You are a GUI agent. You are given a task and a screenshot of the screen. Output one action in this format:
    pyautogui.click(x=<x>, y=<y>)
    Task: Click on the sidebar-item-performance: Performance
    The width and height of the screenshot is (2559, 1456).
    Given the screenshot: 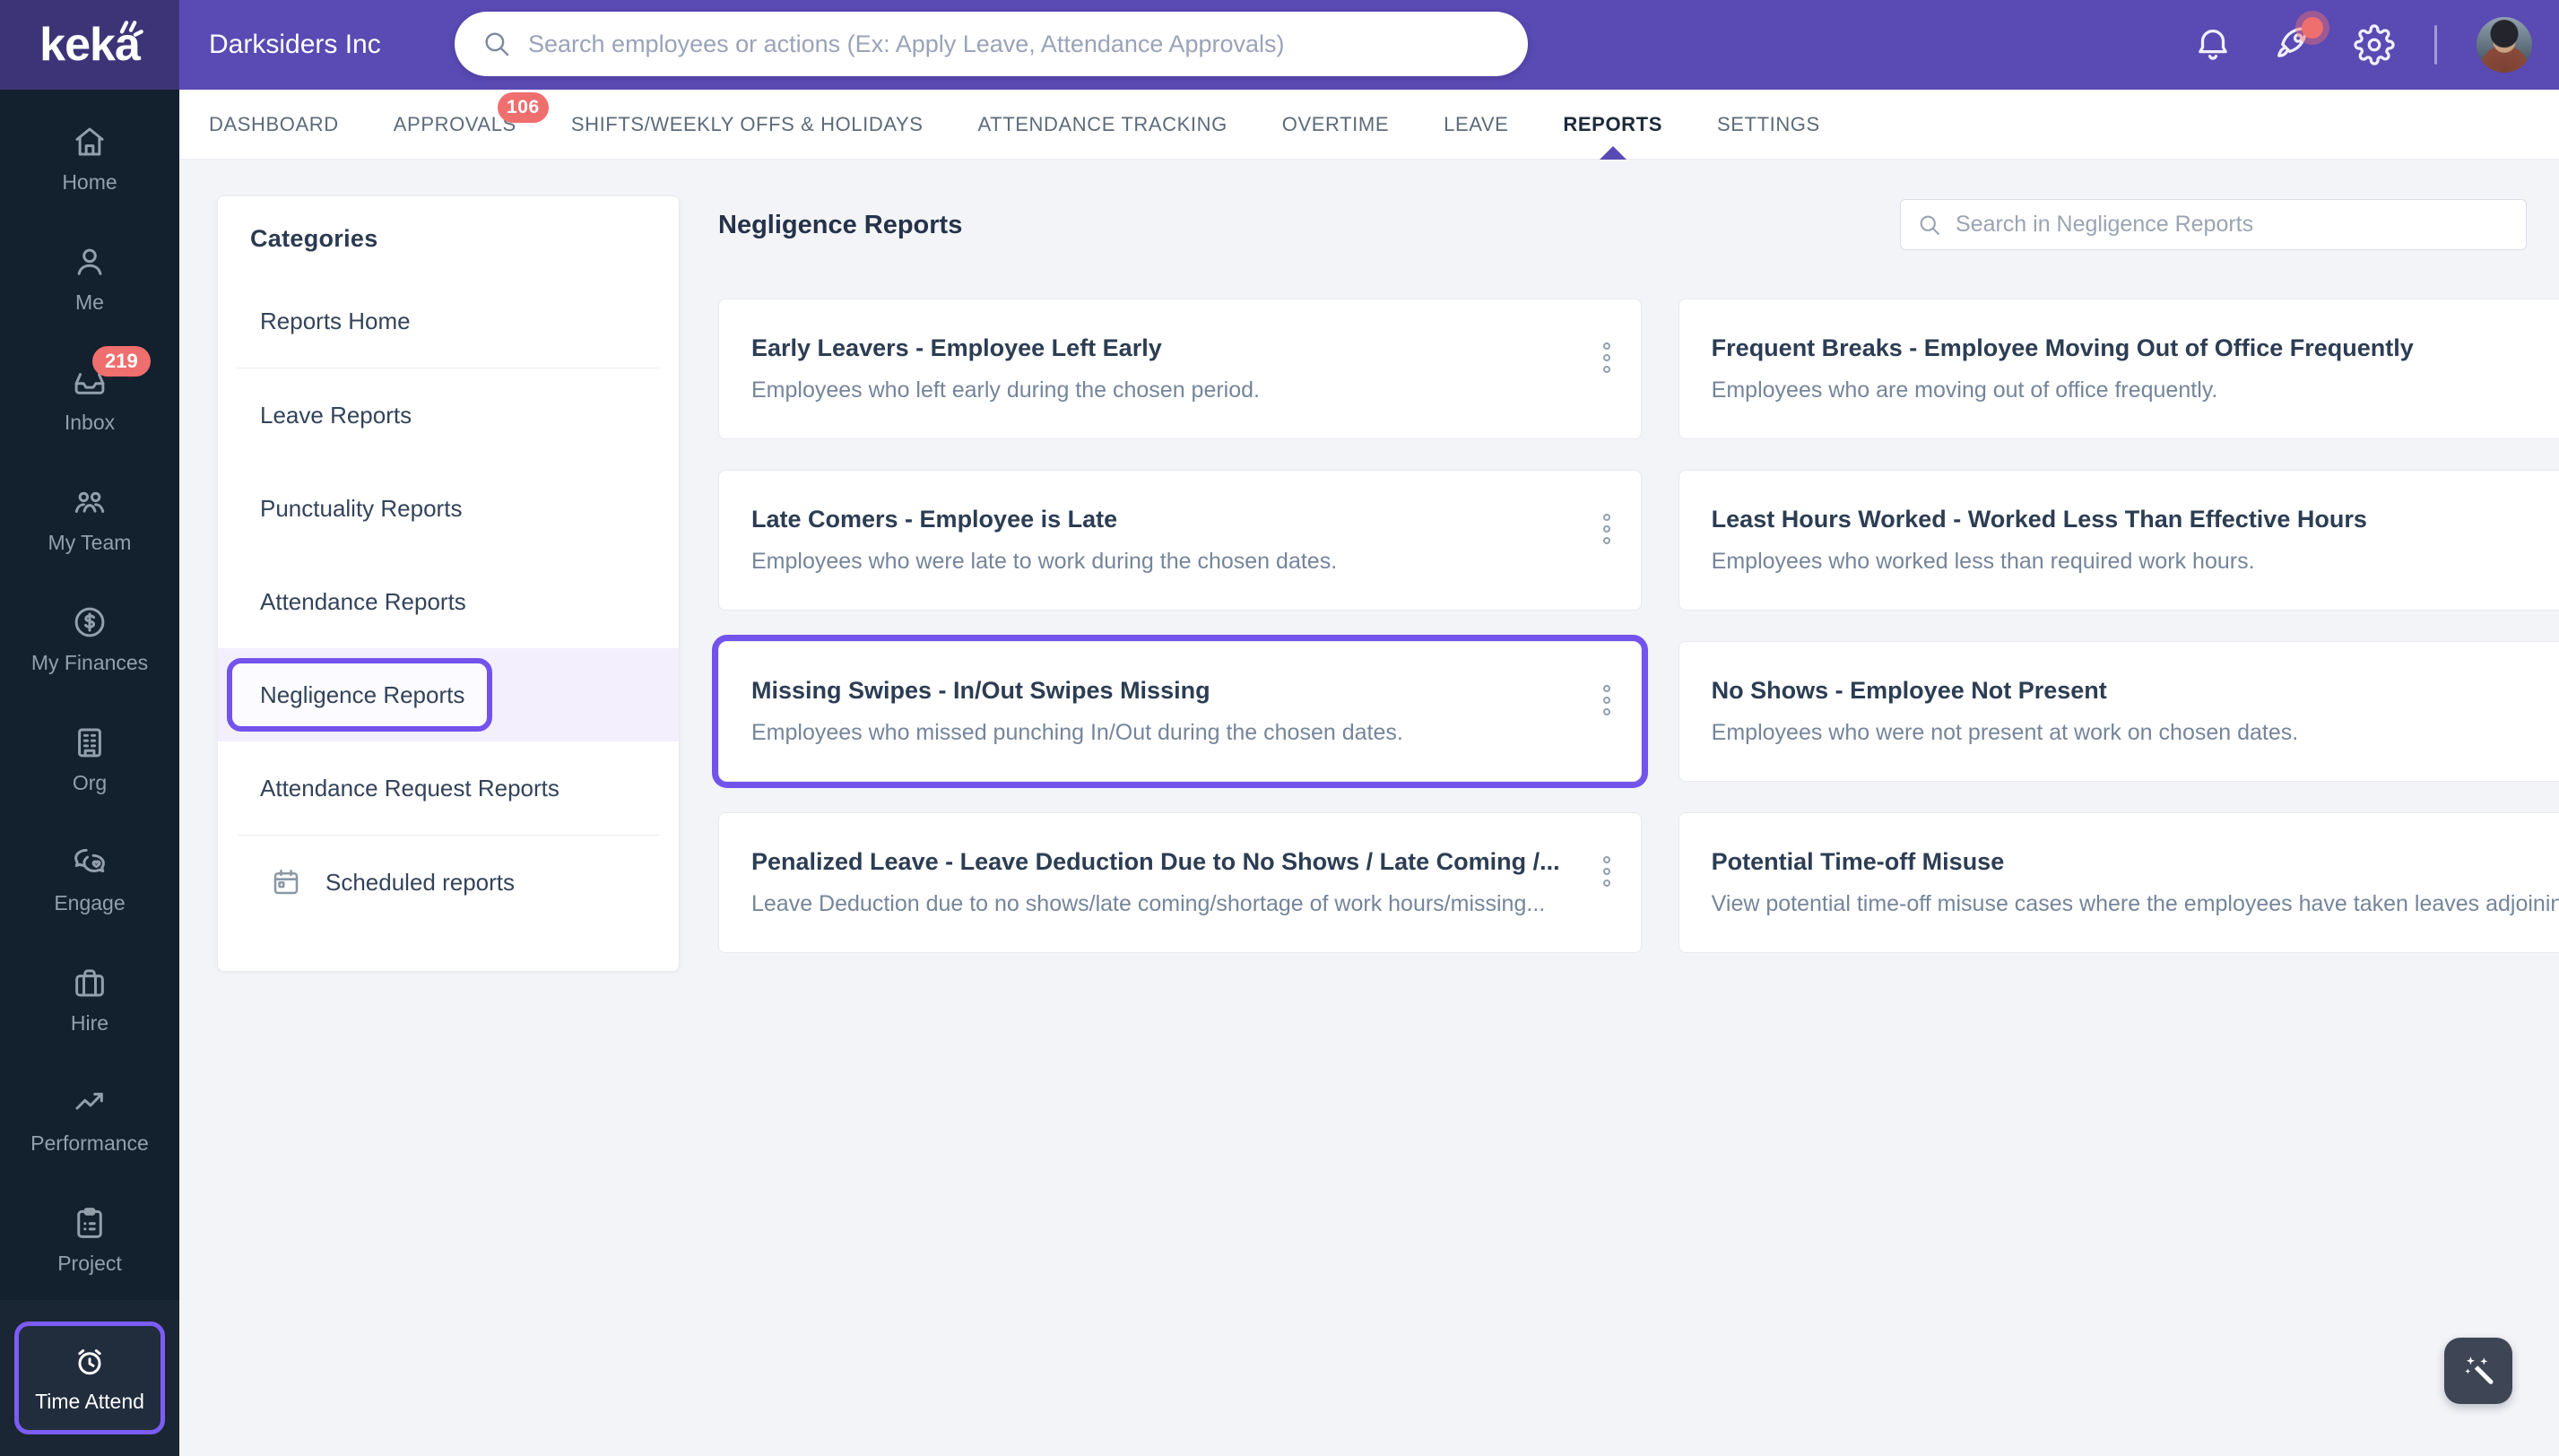 What is the action you would take?
    pyautogui.click(x=89, y=1120)
    